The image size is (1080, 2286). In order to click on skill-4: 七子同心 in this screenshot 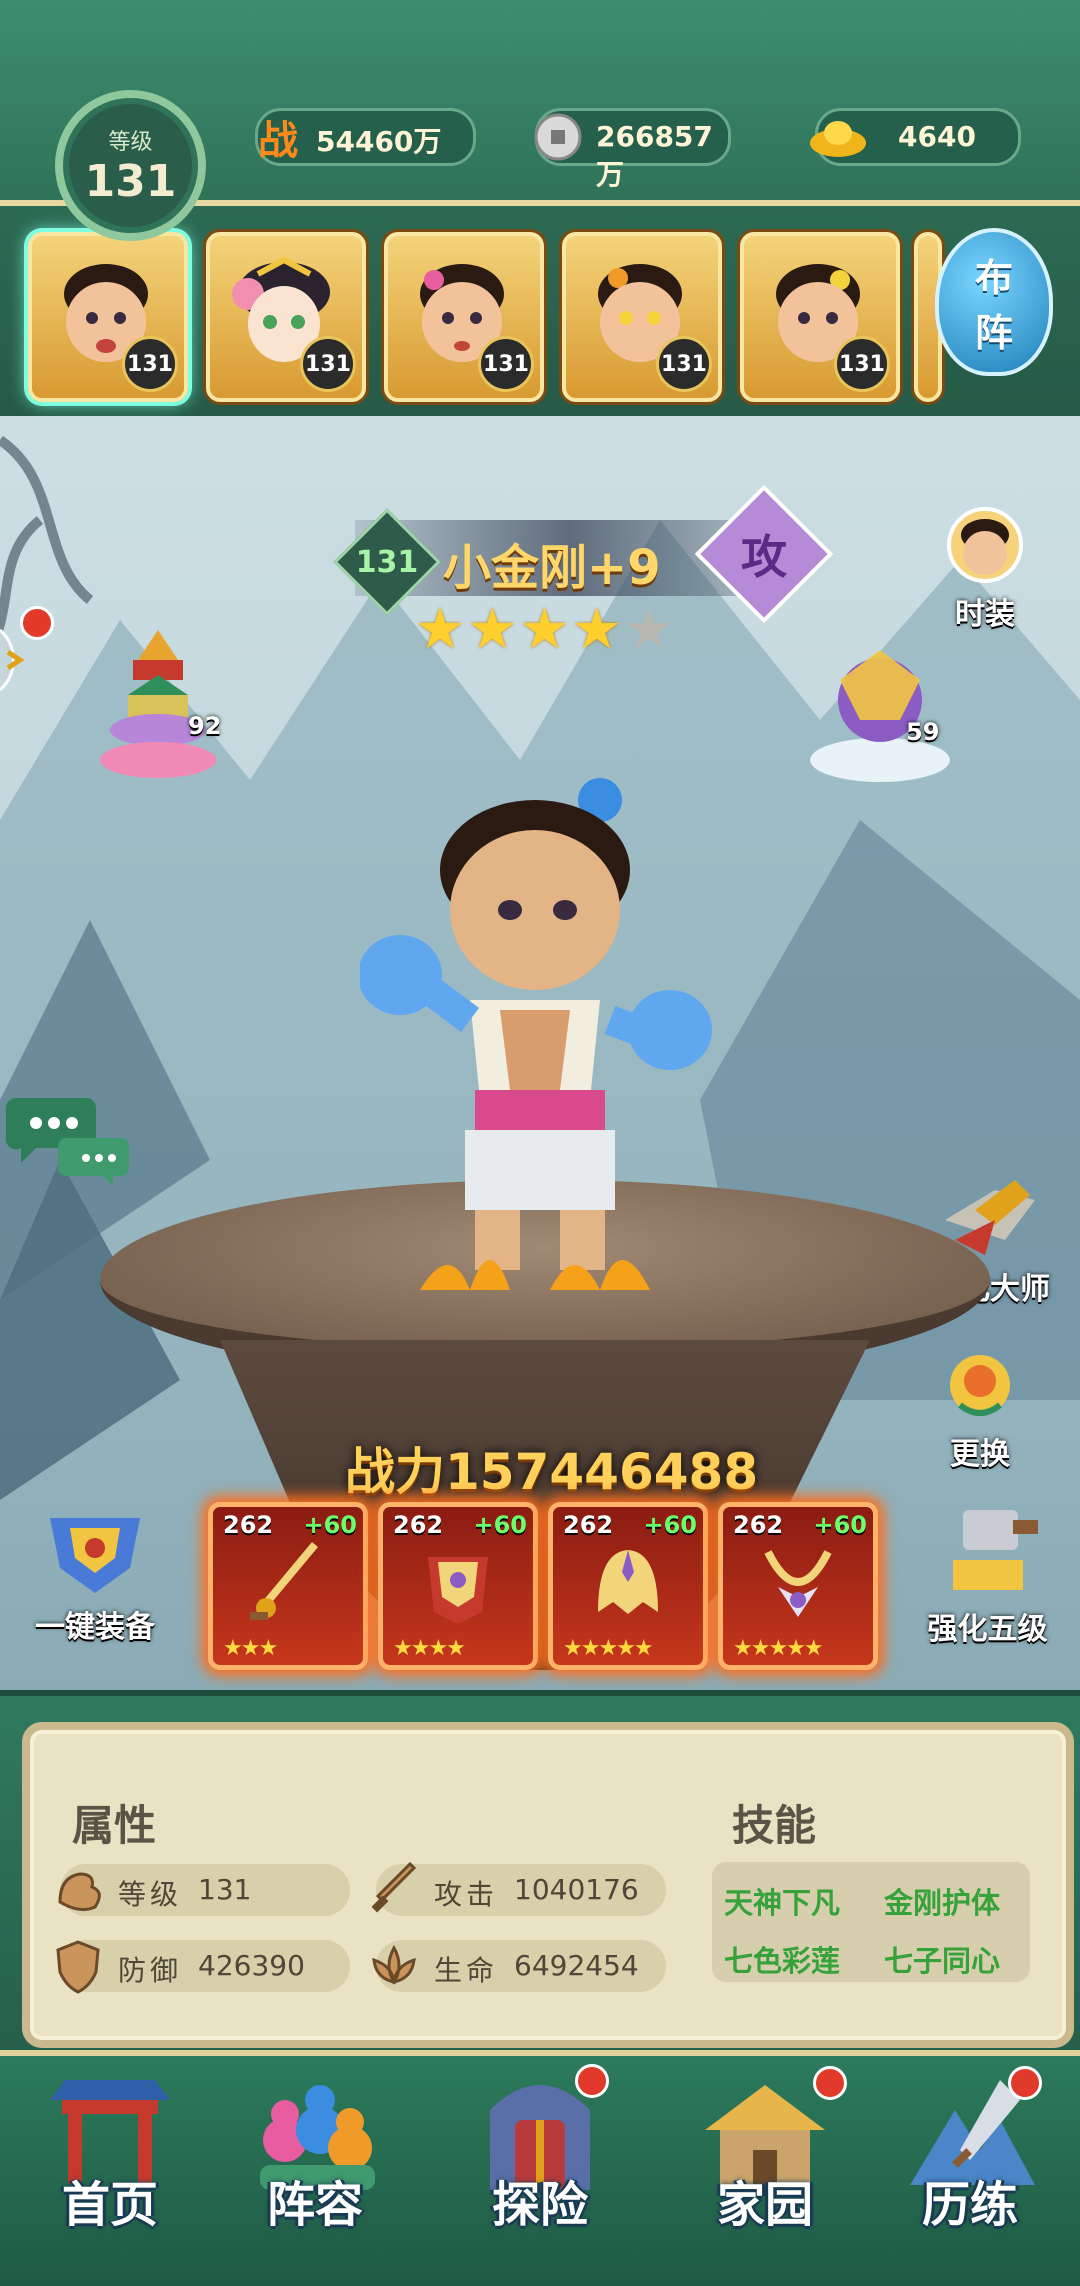, I will do `click(942, 1959)`.